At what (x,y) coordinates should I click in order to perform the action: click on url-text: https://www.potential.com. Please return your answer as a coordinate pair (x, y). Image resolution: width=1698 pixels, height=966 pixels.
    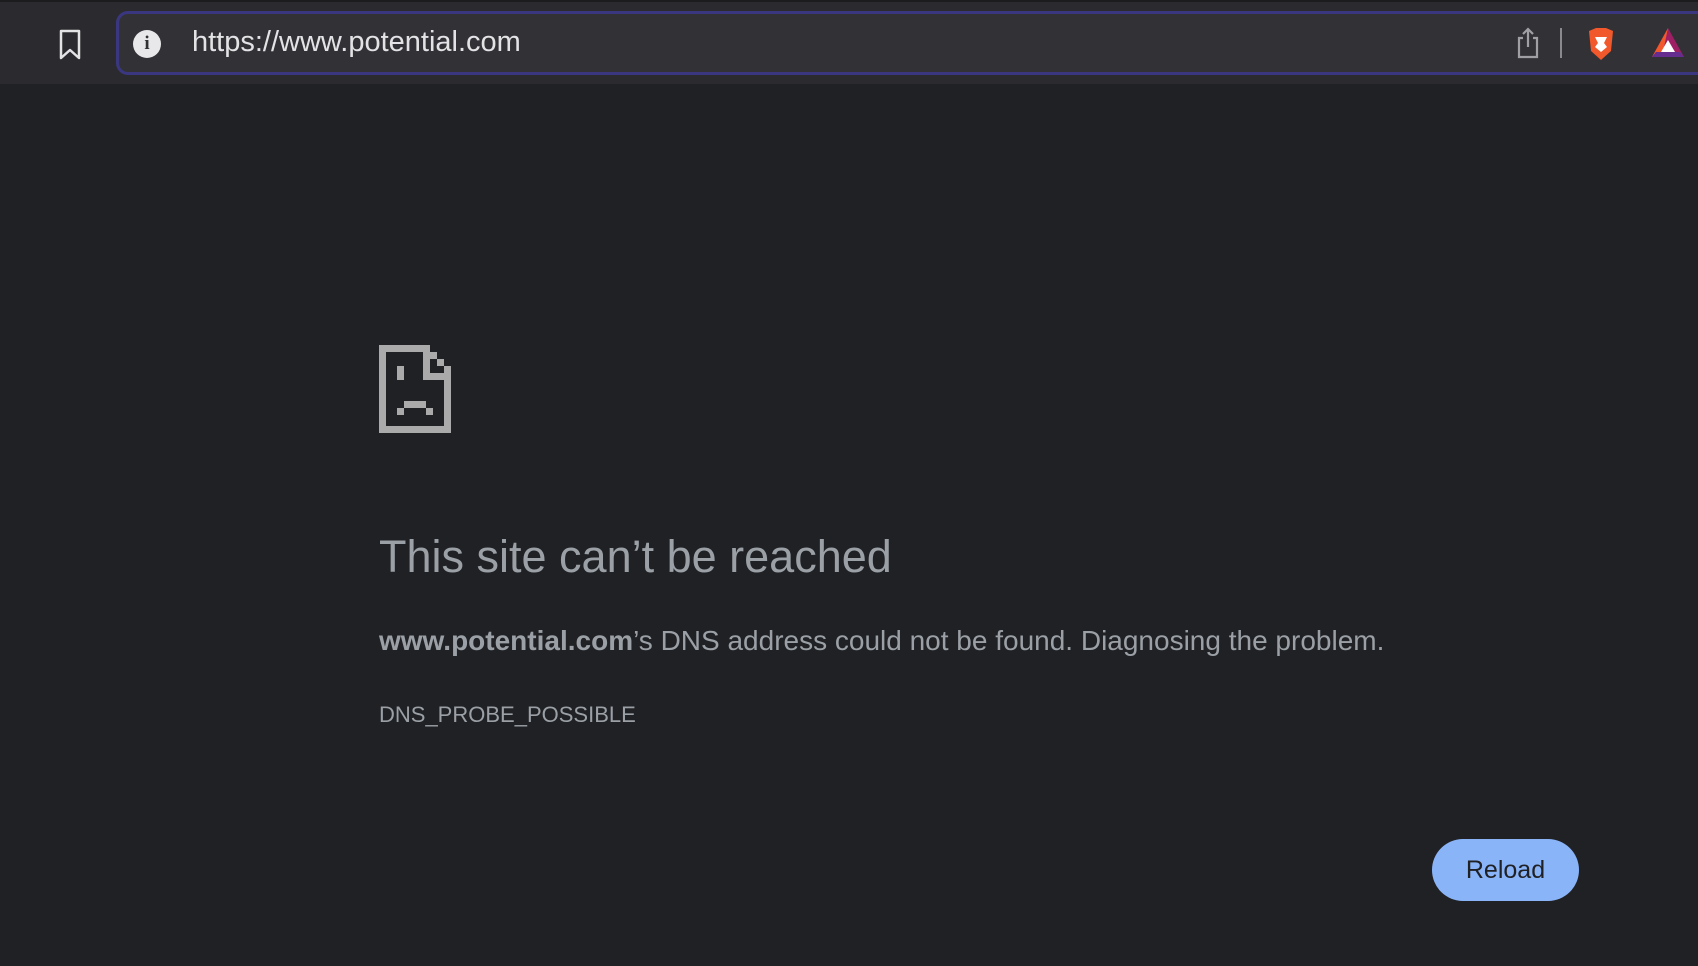
    Looking at the image, I should click on (356, 42).